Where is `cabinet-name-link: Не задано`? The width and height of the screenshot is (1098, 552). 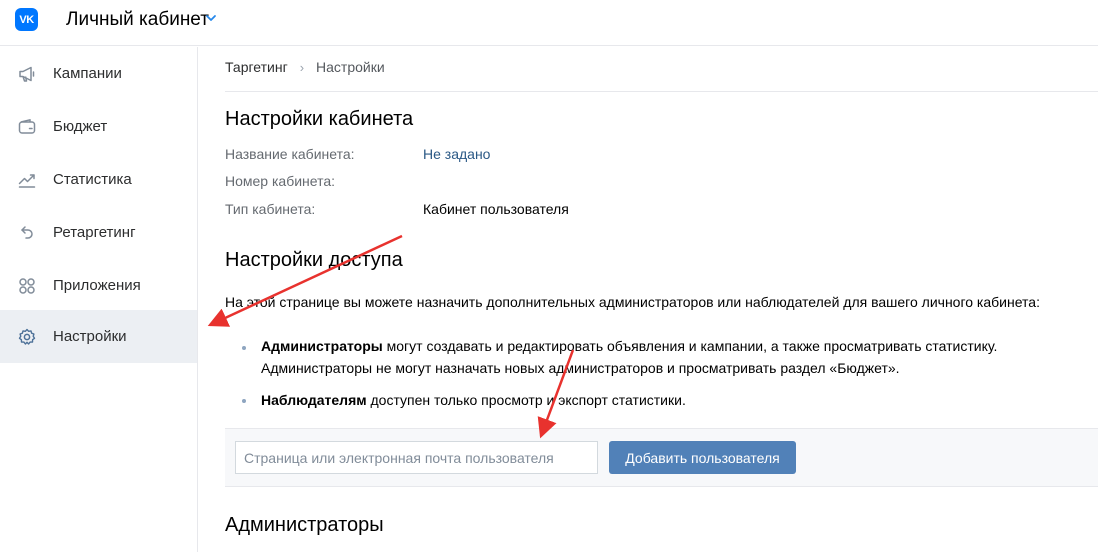
cabinet-name-link: Не задано is located at coordinates (456, 154).